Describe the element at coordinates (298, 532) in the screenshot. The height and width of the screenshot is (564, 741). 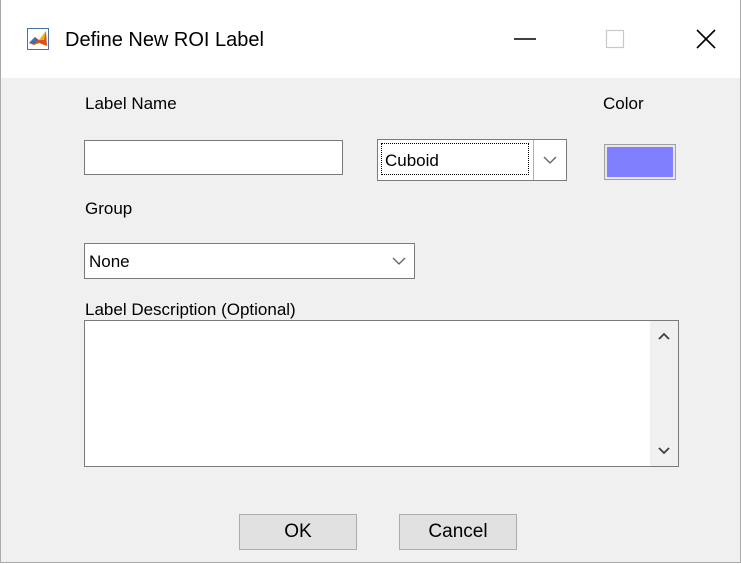
I see `ok-button: OK` at that location.